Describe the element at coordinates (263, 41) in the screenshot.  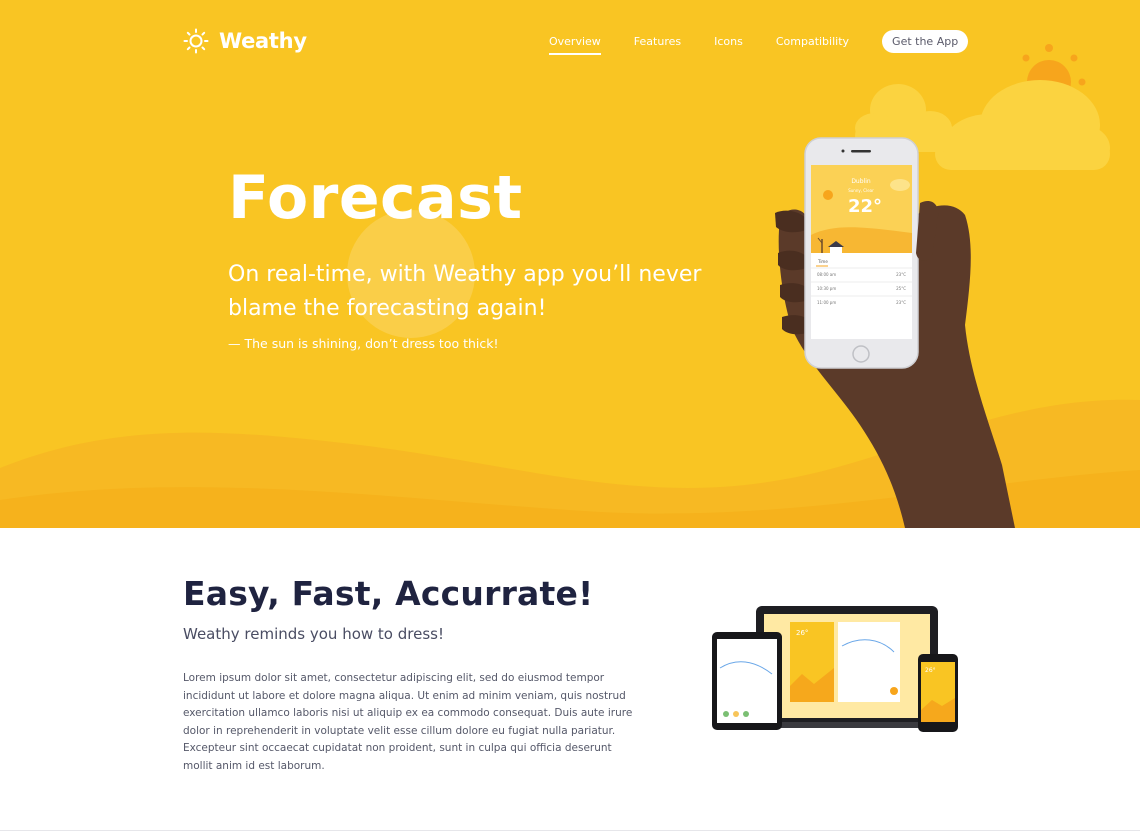
I see `brand-name: Weathy` at that location.